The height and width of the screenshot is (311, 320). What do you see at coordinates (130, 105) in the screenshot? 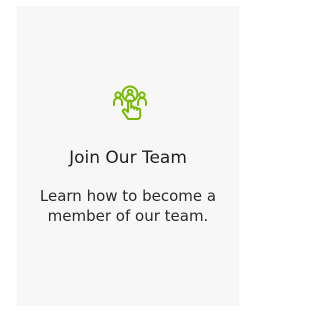
I see `team-hand-pointer-icon` at bounding box center [130, 105].